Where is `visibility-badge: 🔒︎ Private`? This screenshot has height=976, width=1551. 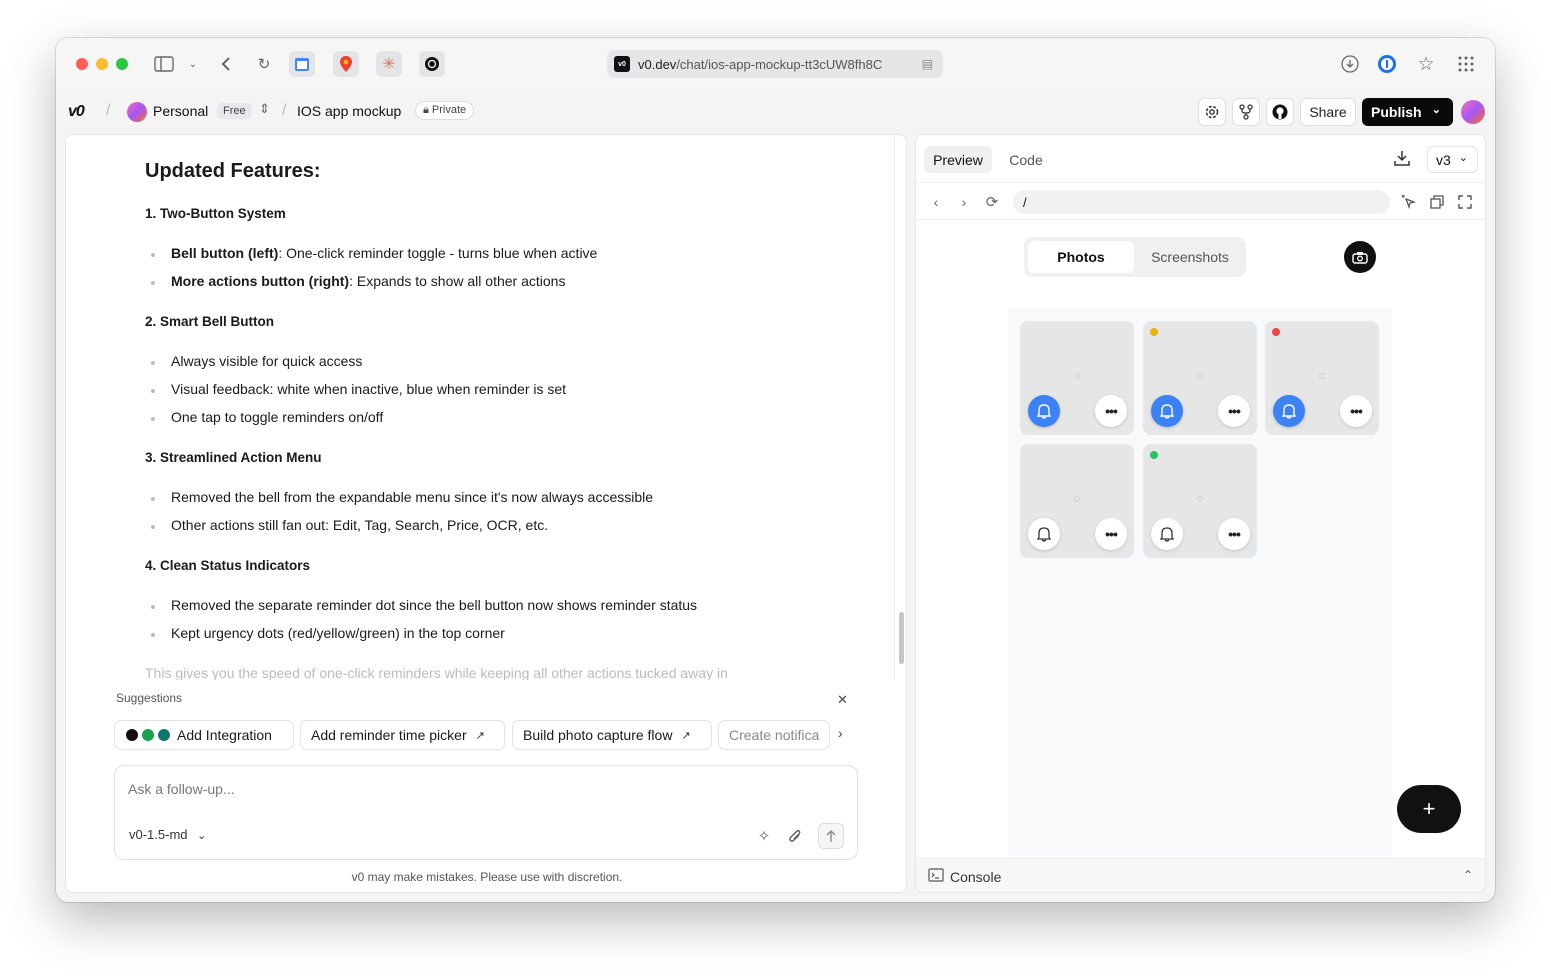 visibility-badge: 🔒︎ Private is located at coordinates (445, 110).